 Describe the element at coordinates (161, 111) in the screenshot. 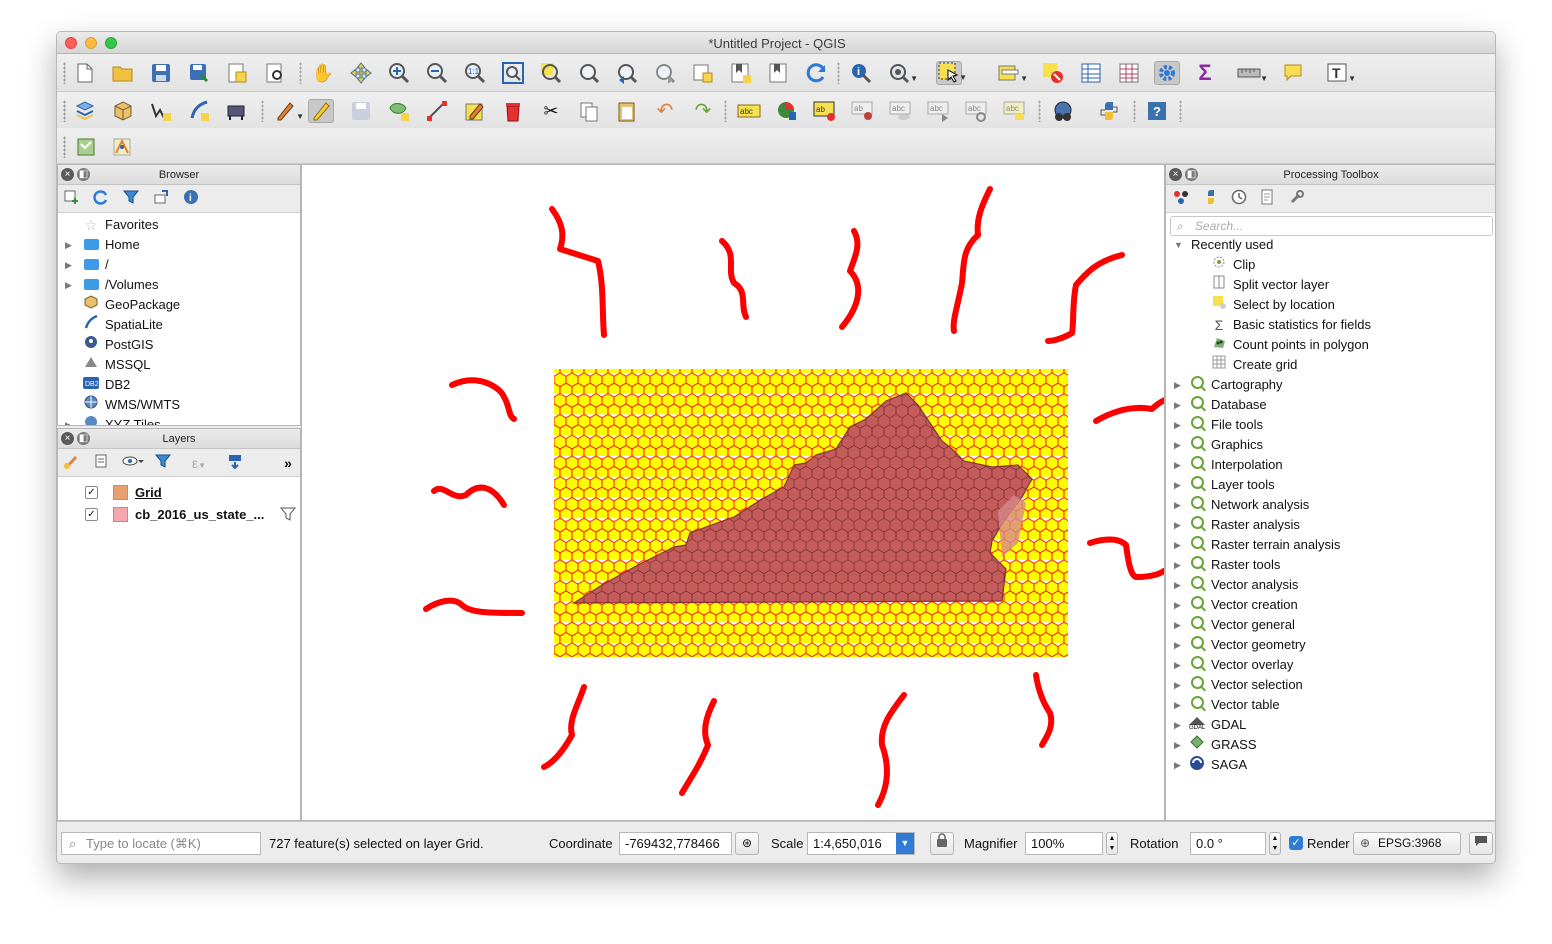

I see `new-shapefile-layer-icon` at that location.